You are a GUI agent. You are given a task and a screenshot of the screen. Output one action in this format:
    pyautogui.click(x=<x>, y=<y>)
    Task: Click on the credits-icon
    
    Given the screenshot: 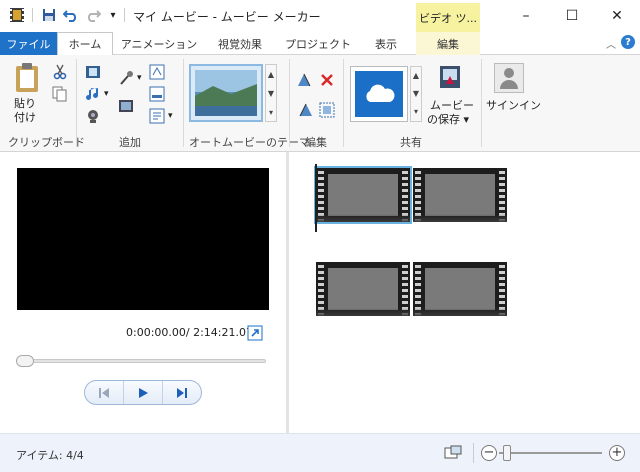 What is the action you would take?
    pyautogui.click(x=157, y=116)
    